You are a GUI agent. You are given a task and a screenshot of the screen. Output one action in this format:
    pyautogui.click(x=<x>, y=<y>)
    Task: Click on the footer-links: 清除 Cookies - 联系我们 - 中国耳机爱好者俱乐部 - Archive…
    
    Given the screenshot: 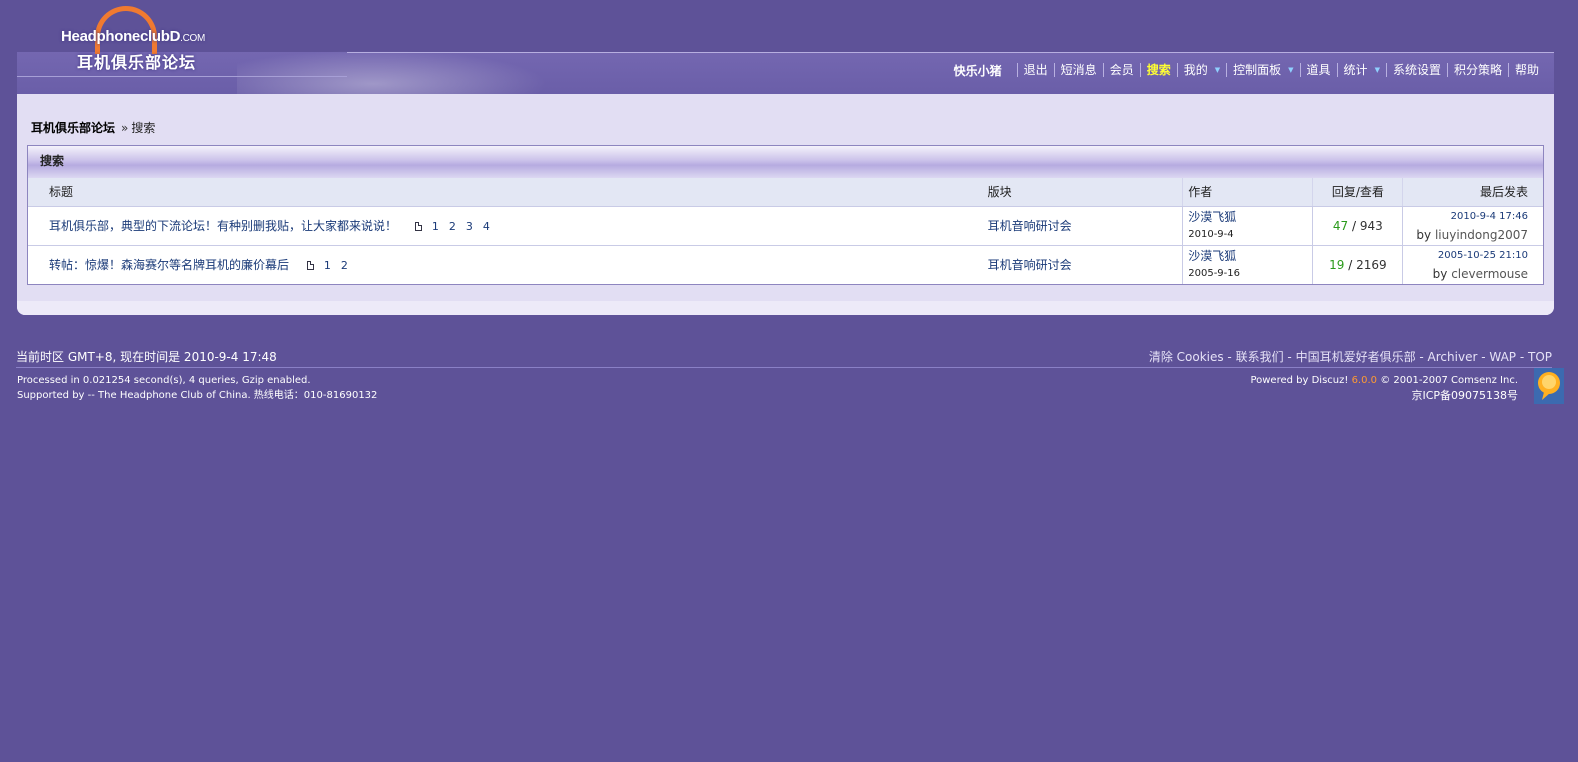 What is the action you would take?
    pyautogui.click(x=1350, y=357)
    